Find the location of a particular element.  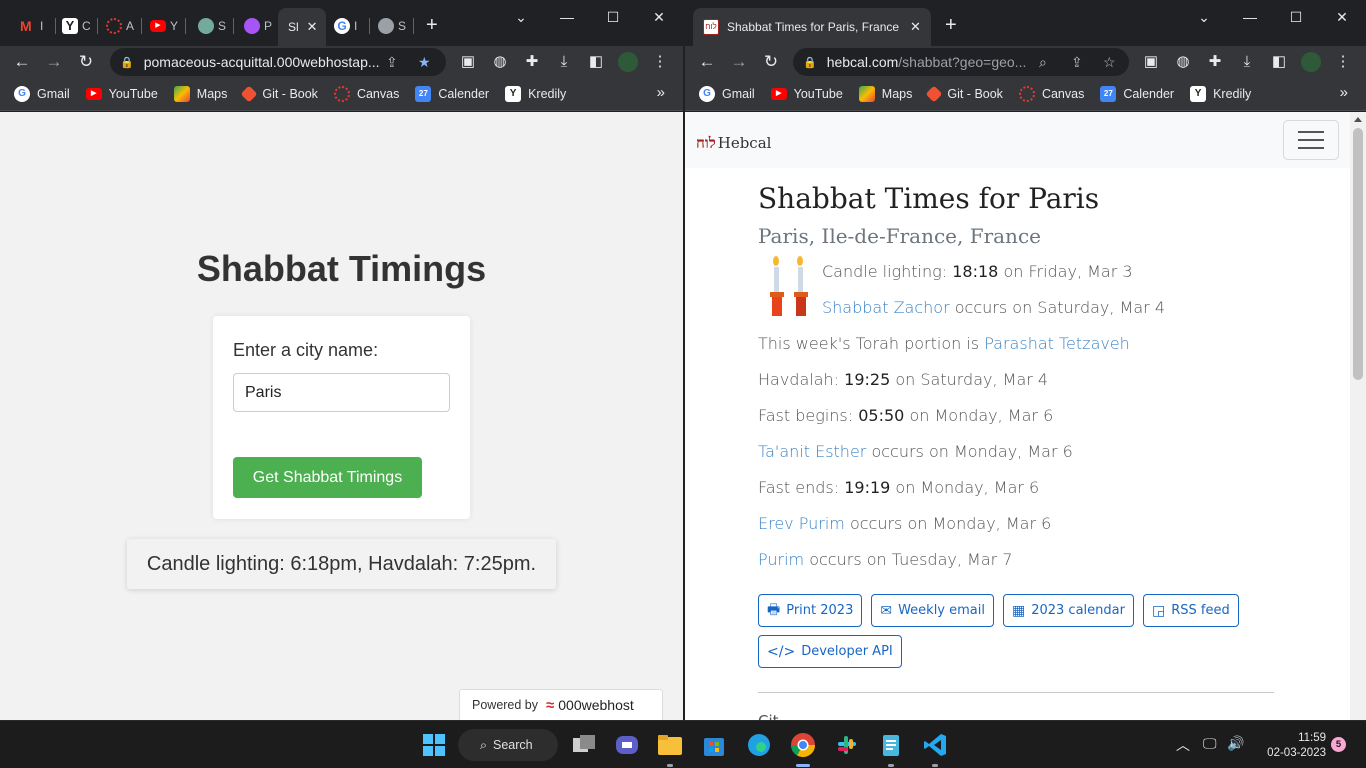

chrome-icon is located at coordinates (803, 745).